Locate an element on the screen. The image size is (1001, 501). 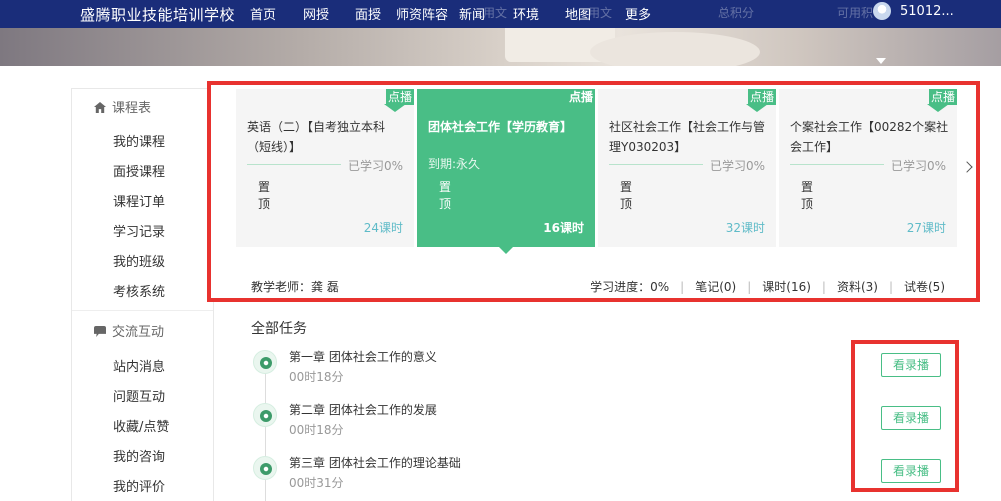
sidebar-item-study-records: 学习记录 is located at coordinates (139, 230).